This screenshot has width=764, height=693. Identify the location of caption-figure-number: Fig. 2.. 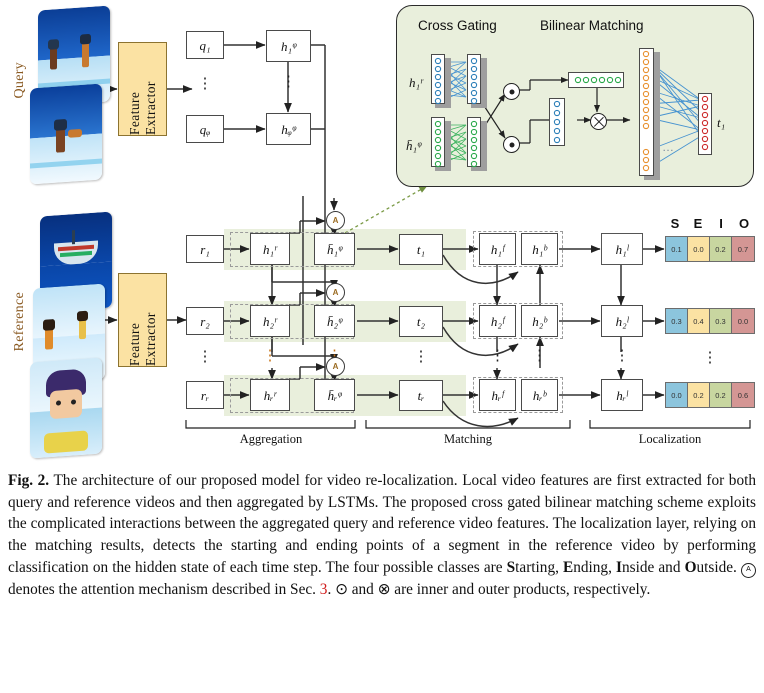
(29, 480).